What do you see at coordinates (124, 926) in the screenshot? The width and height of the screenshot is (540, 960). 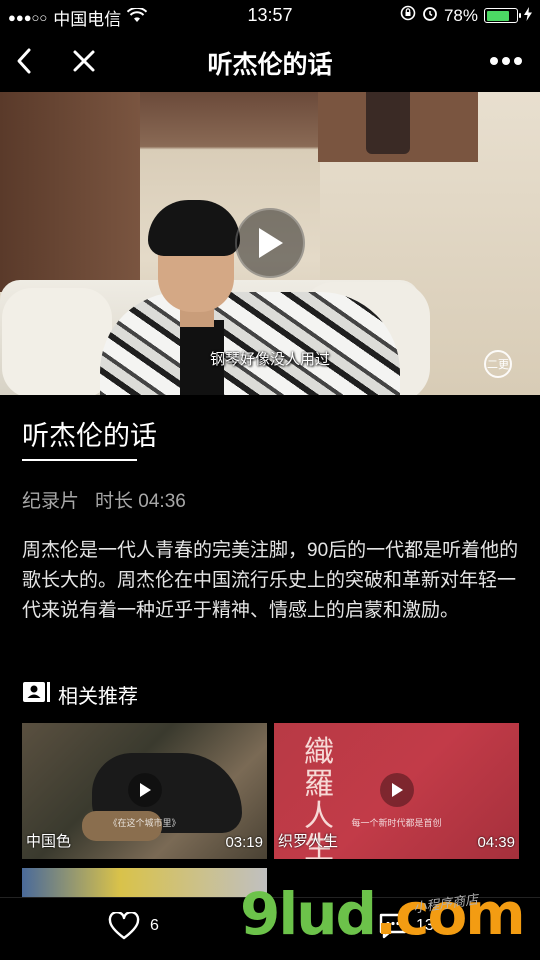 I see `heart-icon` at bounding box center [124, 926].